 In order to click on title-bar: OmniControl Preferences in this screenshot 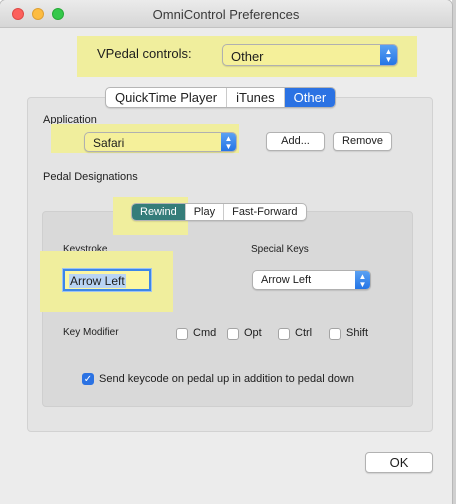, I will do `click(226, 14)`.